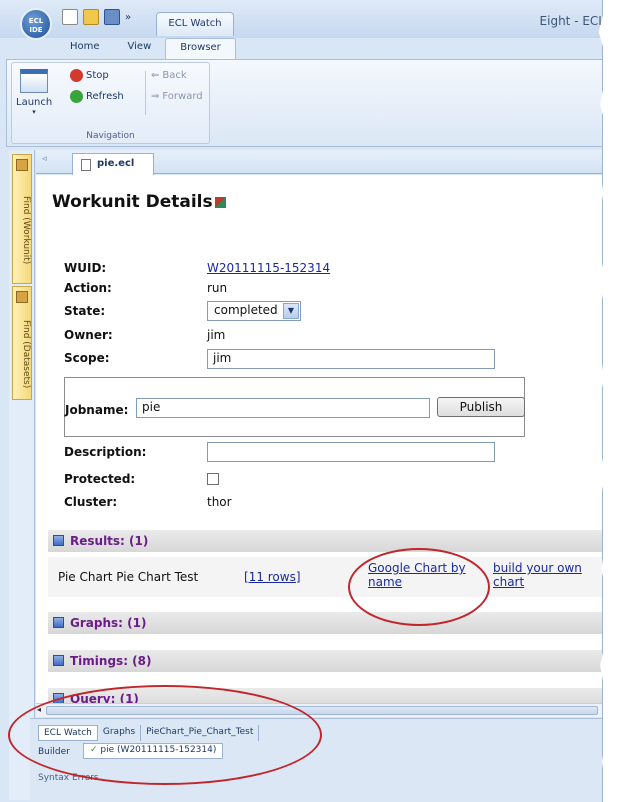 The image size is (623, 802). Describe the element at coordinates (217, 288) in the screenshot. I see `action-value: run` at that location.